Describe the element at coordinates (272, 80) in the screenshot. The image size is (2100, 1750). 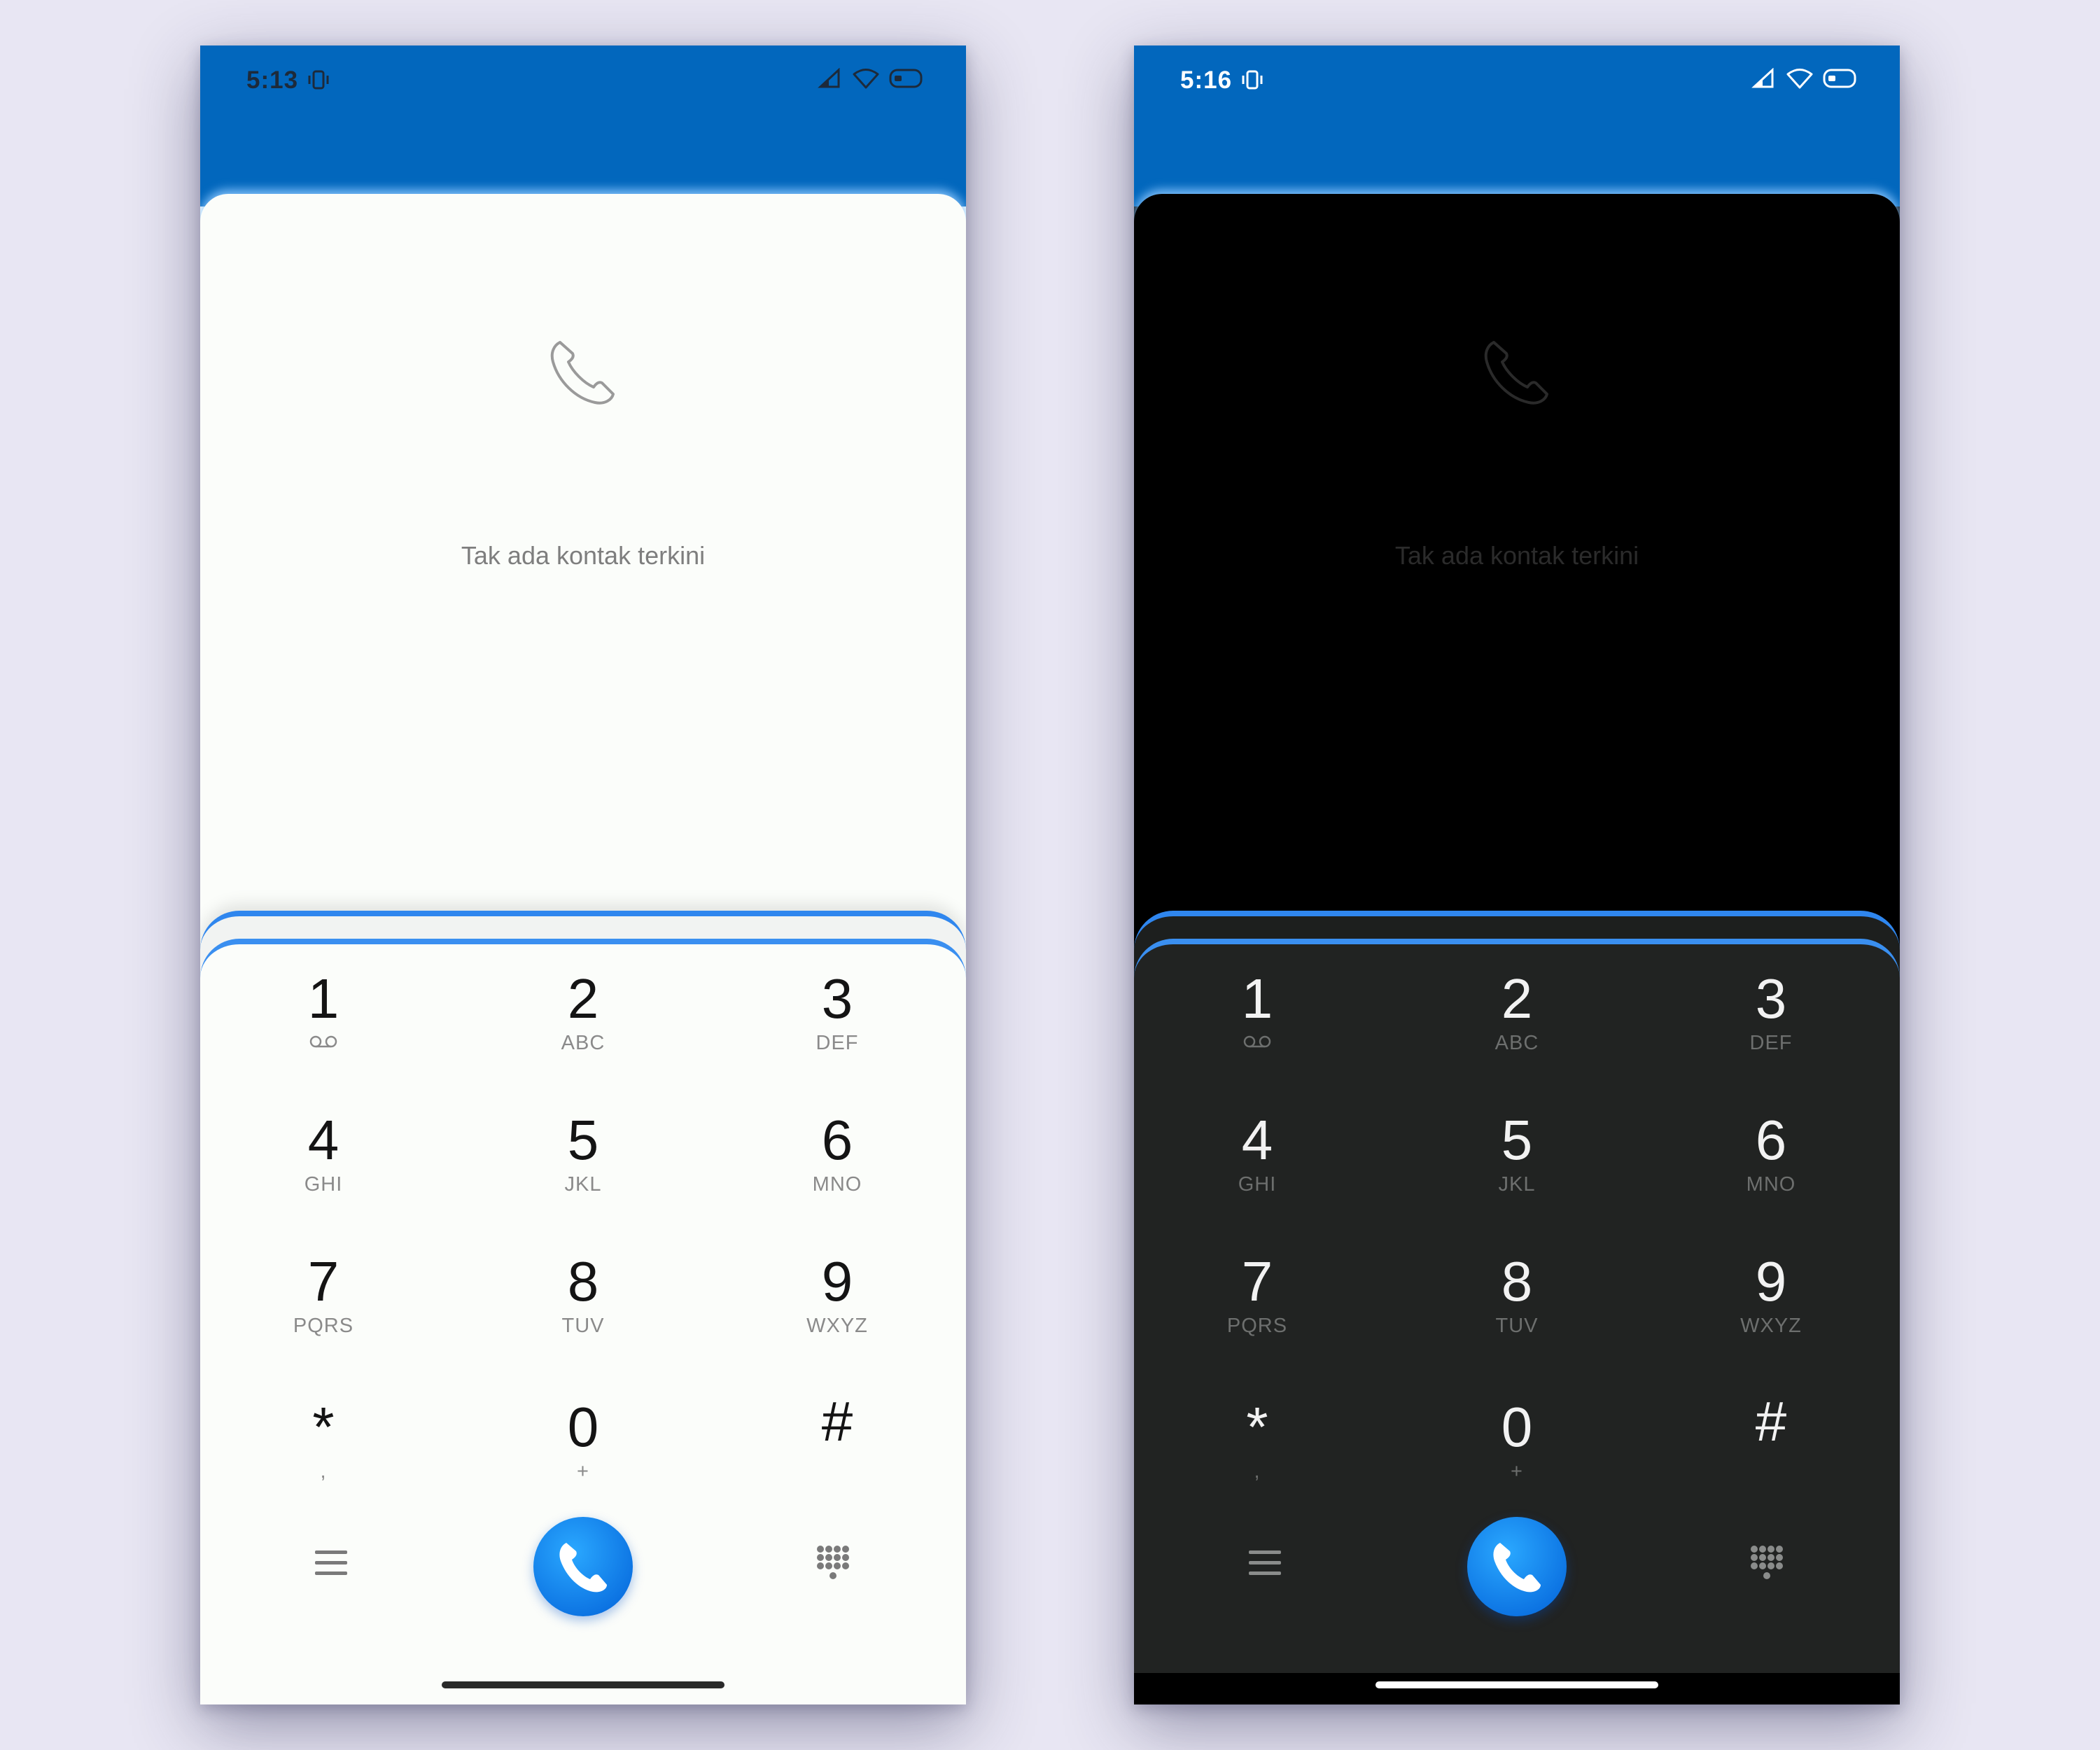
I see `status-time: 5:13` at that location.